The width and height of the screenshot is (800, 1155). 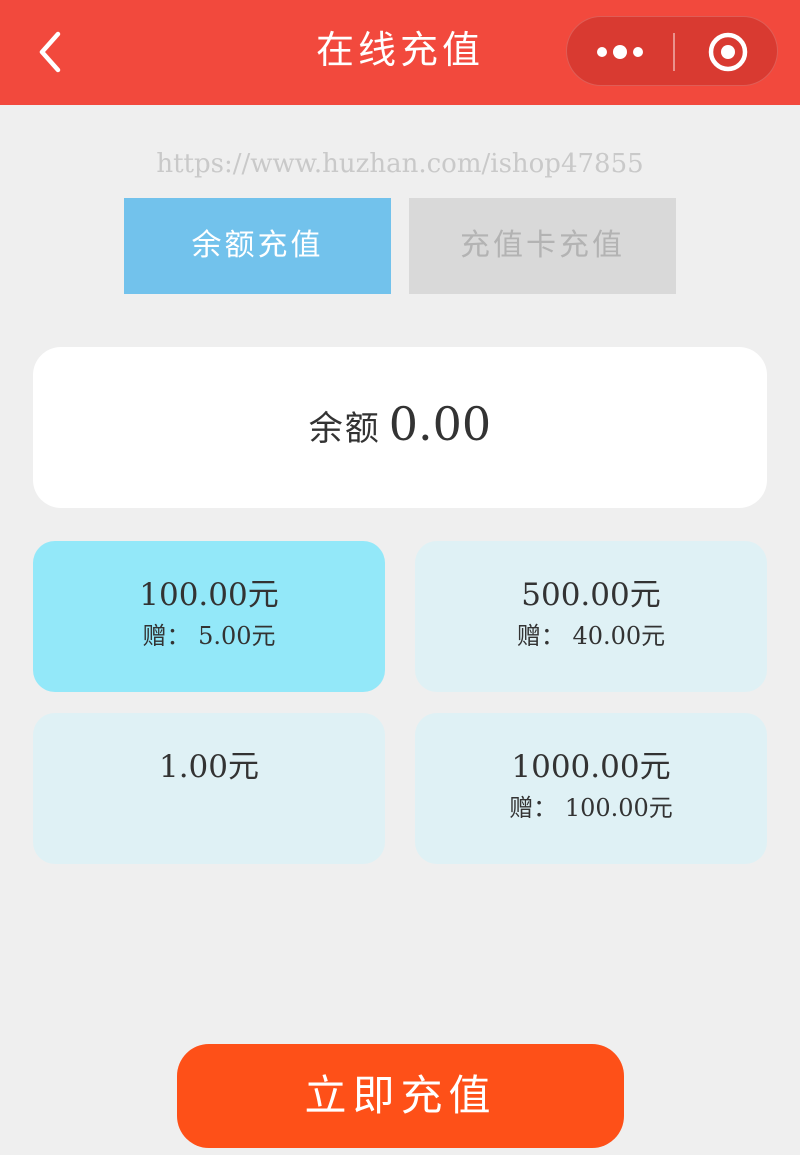 What do you see at coordinates (591, 595) in the screenshot?
I see `option-amount: 500.00元` at bounding box center [591, 595].